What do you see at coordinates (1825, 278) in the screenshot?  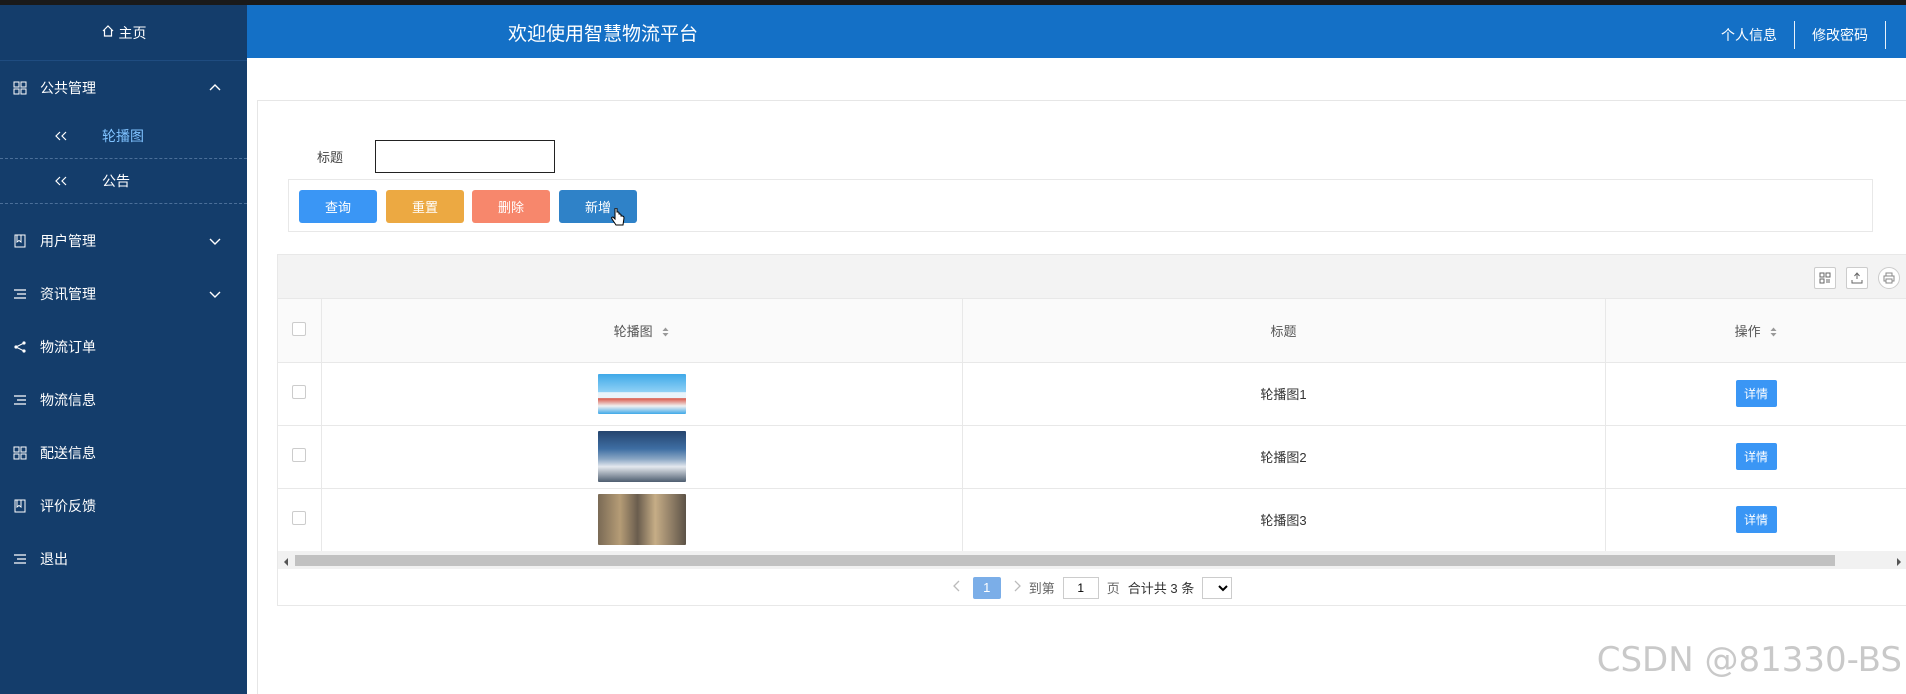 I see `columns-filter-icon` at bounding box center [1825, 278].